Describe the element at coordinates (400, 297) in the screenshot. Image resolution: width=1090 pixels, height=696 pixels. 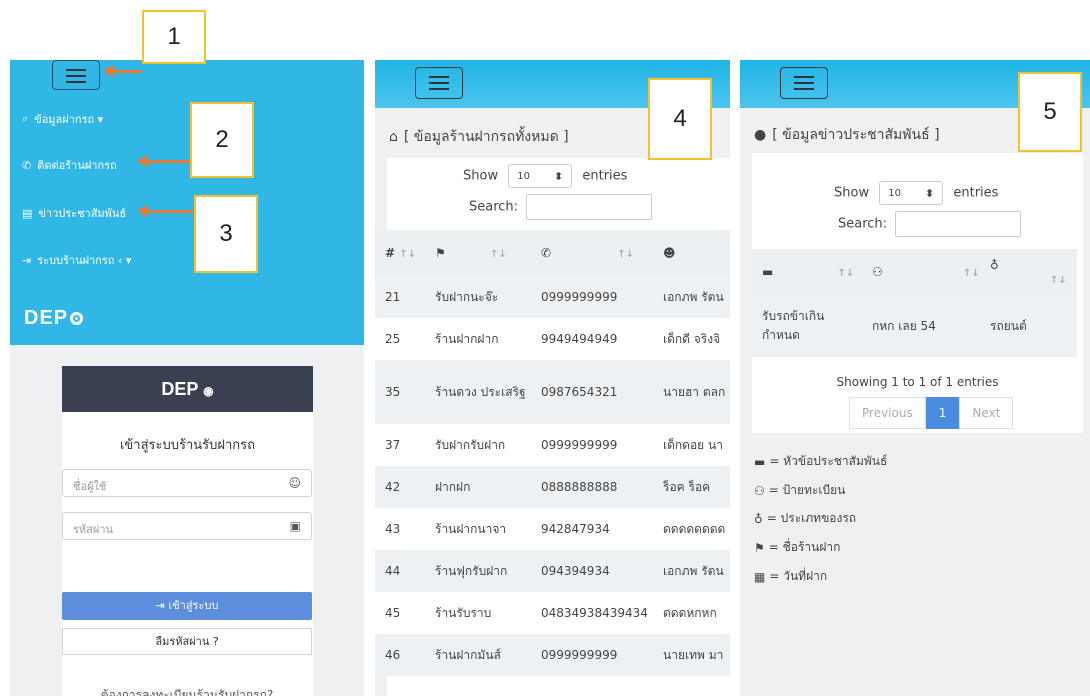
I see `cell-id: 21` at that location.